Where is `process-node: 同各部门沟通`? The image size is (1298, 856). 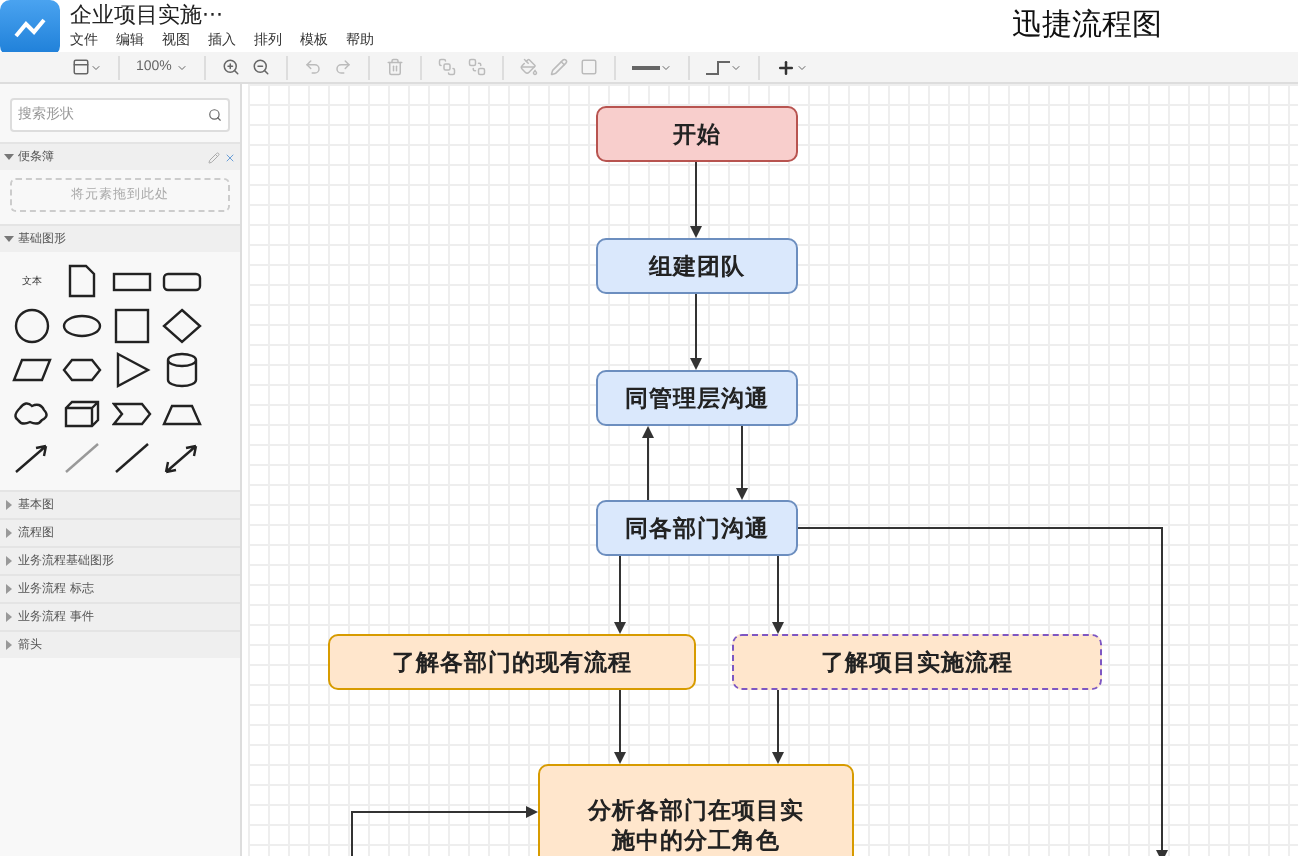 process-node: 同各部门沟通 is located at coordinates (697, 528).